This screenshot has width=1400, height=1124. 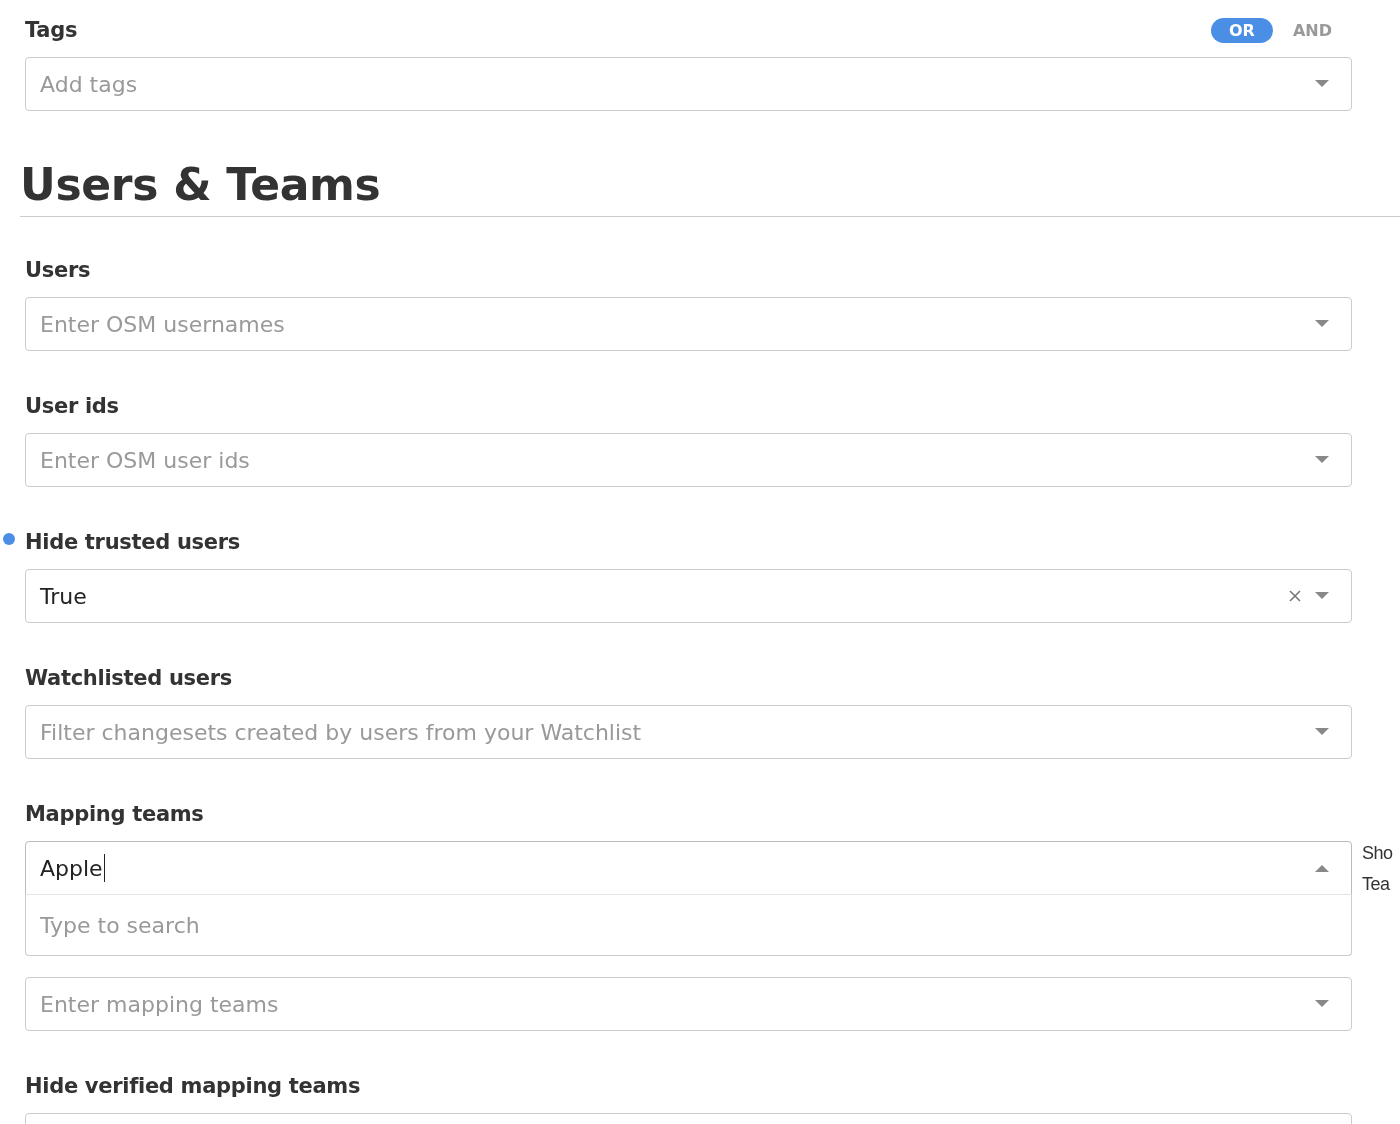 What do you see at coordinates (51, 30) in the screenshot?
I see `field-label: Tags` at bounding box center [51, 30].